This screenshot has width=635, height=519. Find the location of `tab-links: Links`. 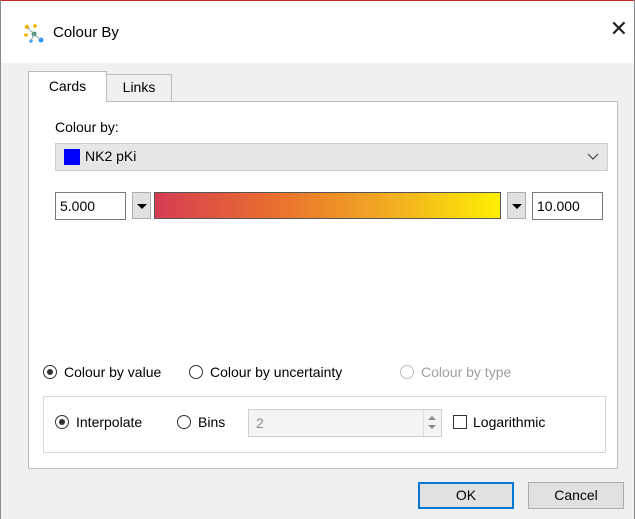

tab-links: Links is located at coordinates (139, 88).